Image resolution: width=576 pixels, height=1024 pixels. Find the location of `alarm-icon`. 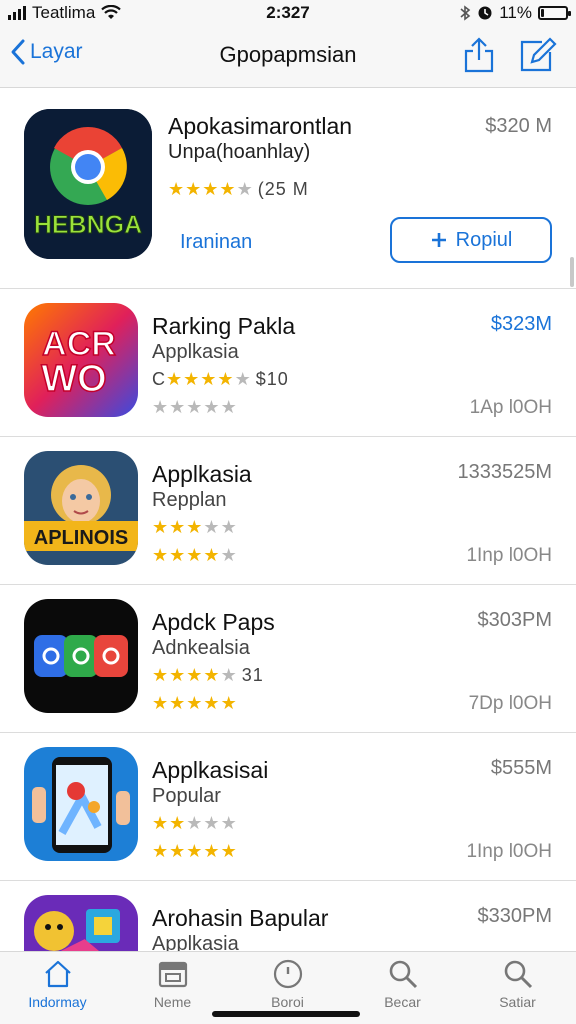

alarm-icon is located at coordinates (485, 13).